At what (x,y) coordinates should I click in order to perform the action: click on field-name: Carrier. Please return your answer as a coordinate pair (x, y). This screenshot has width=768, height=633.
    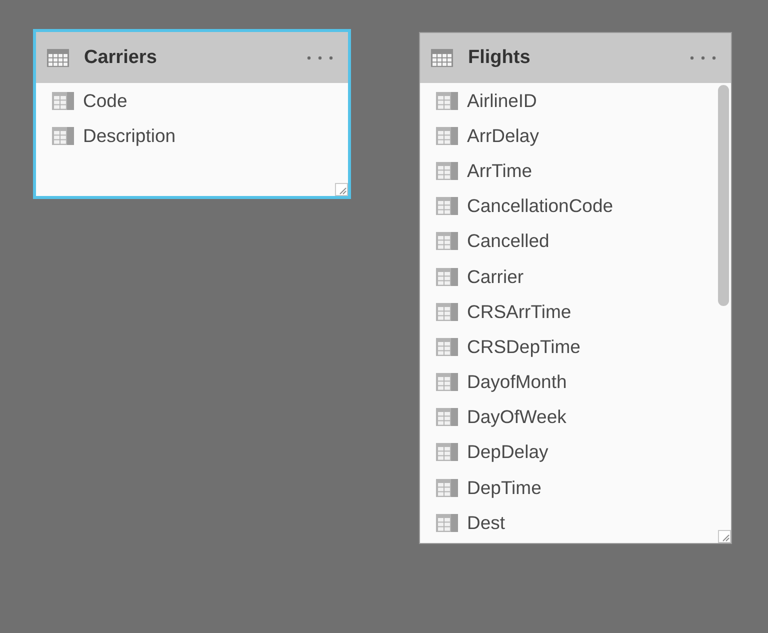
    Looking at the image, I should click on (495, 277).